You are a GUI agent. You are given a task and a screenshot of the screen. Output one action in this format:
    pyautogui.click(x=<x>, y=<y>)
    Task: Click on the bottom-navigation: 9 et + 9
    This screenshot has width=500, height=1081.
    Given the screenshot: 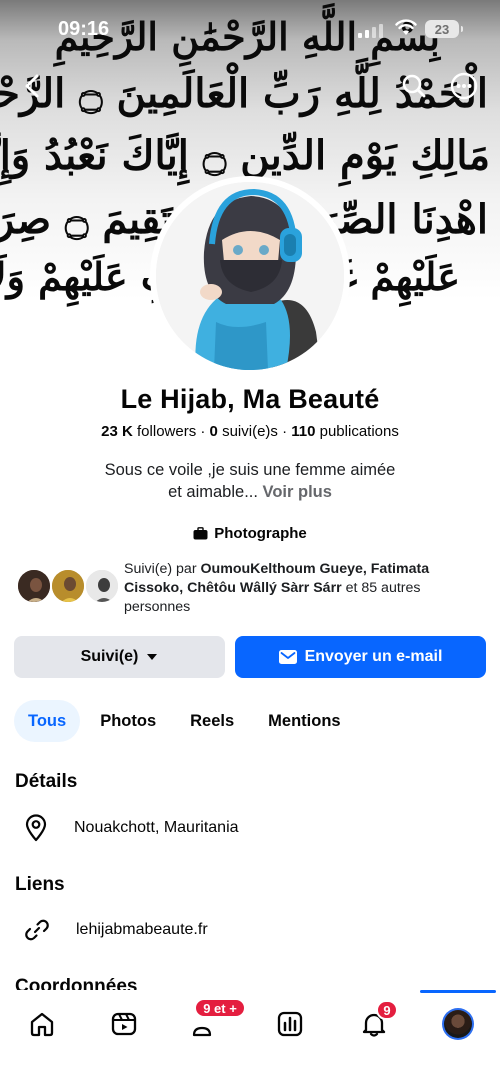 What is the action you would take?
    pyautogui.click(x=250, y=1035)
    